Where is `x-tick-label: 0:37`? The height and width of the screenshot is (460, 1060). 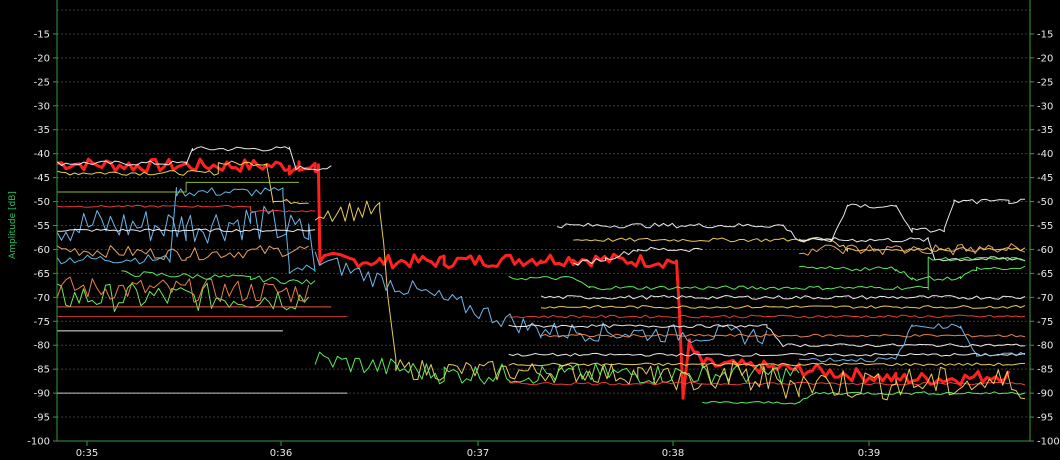
x-tick-label: 0:37 is located at coordinates (478, 453).